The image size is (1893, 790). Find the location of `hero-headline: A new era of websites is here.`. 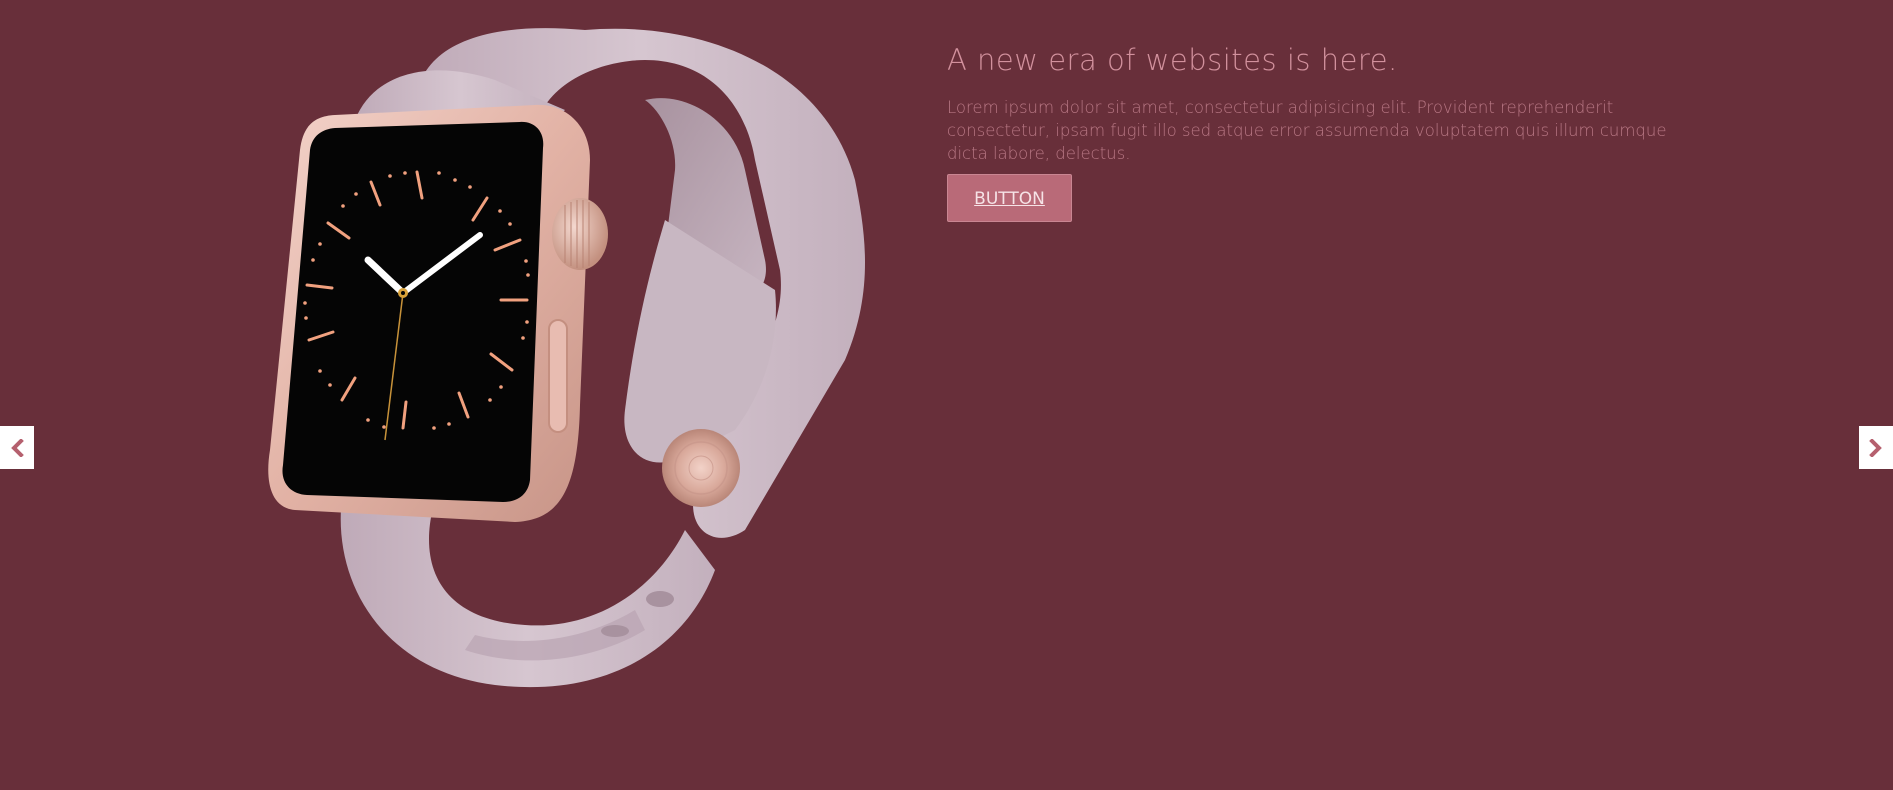

hero-headline: A new era of websites is here. is located at coordinates (1172, 60).